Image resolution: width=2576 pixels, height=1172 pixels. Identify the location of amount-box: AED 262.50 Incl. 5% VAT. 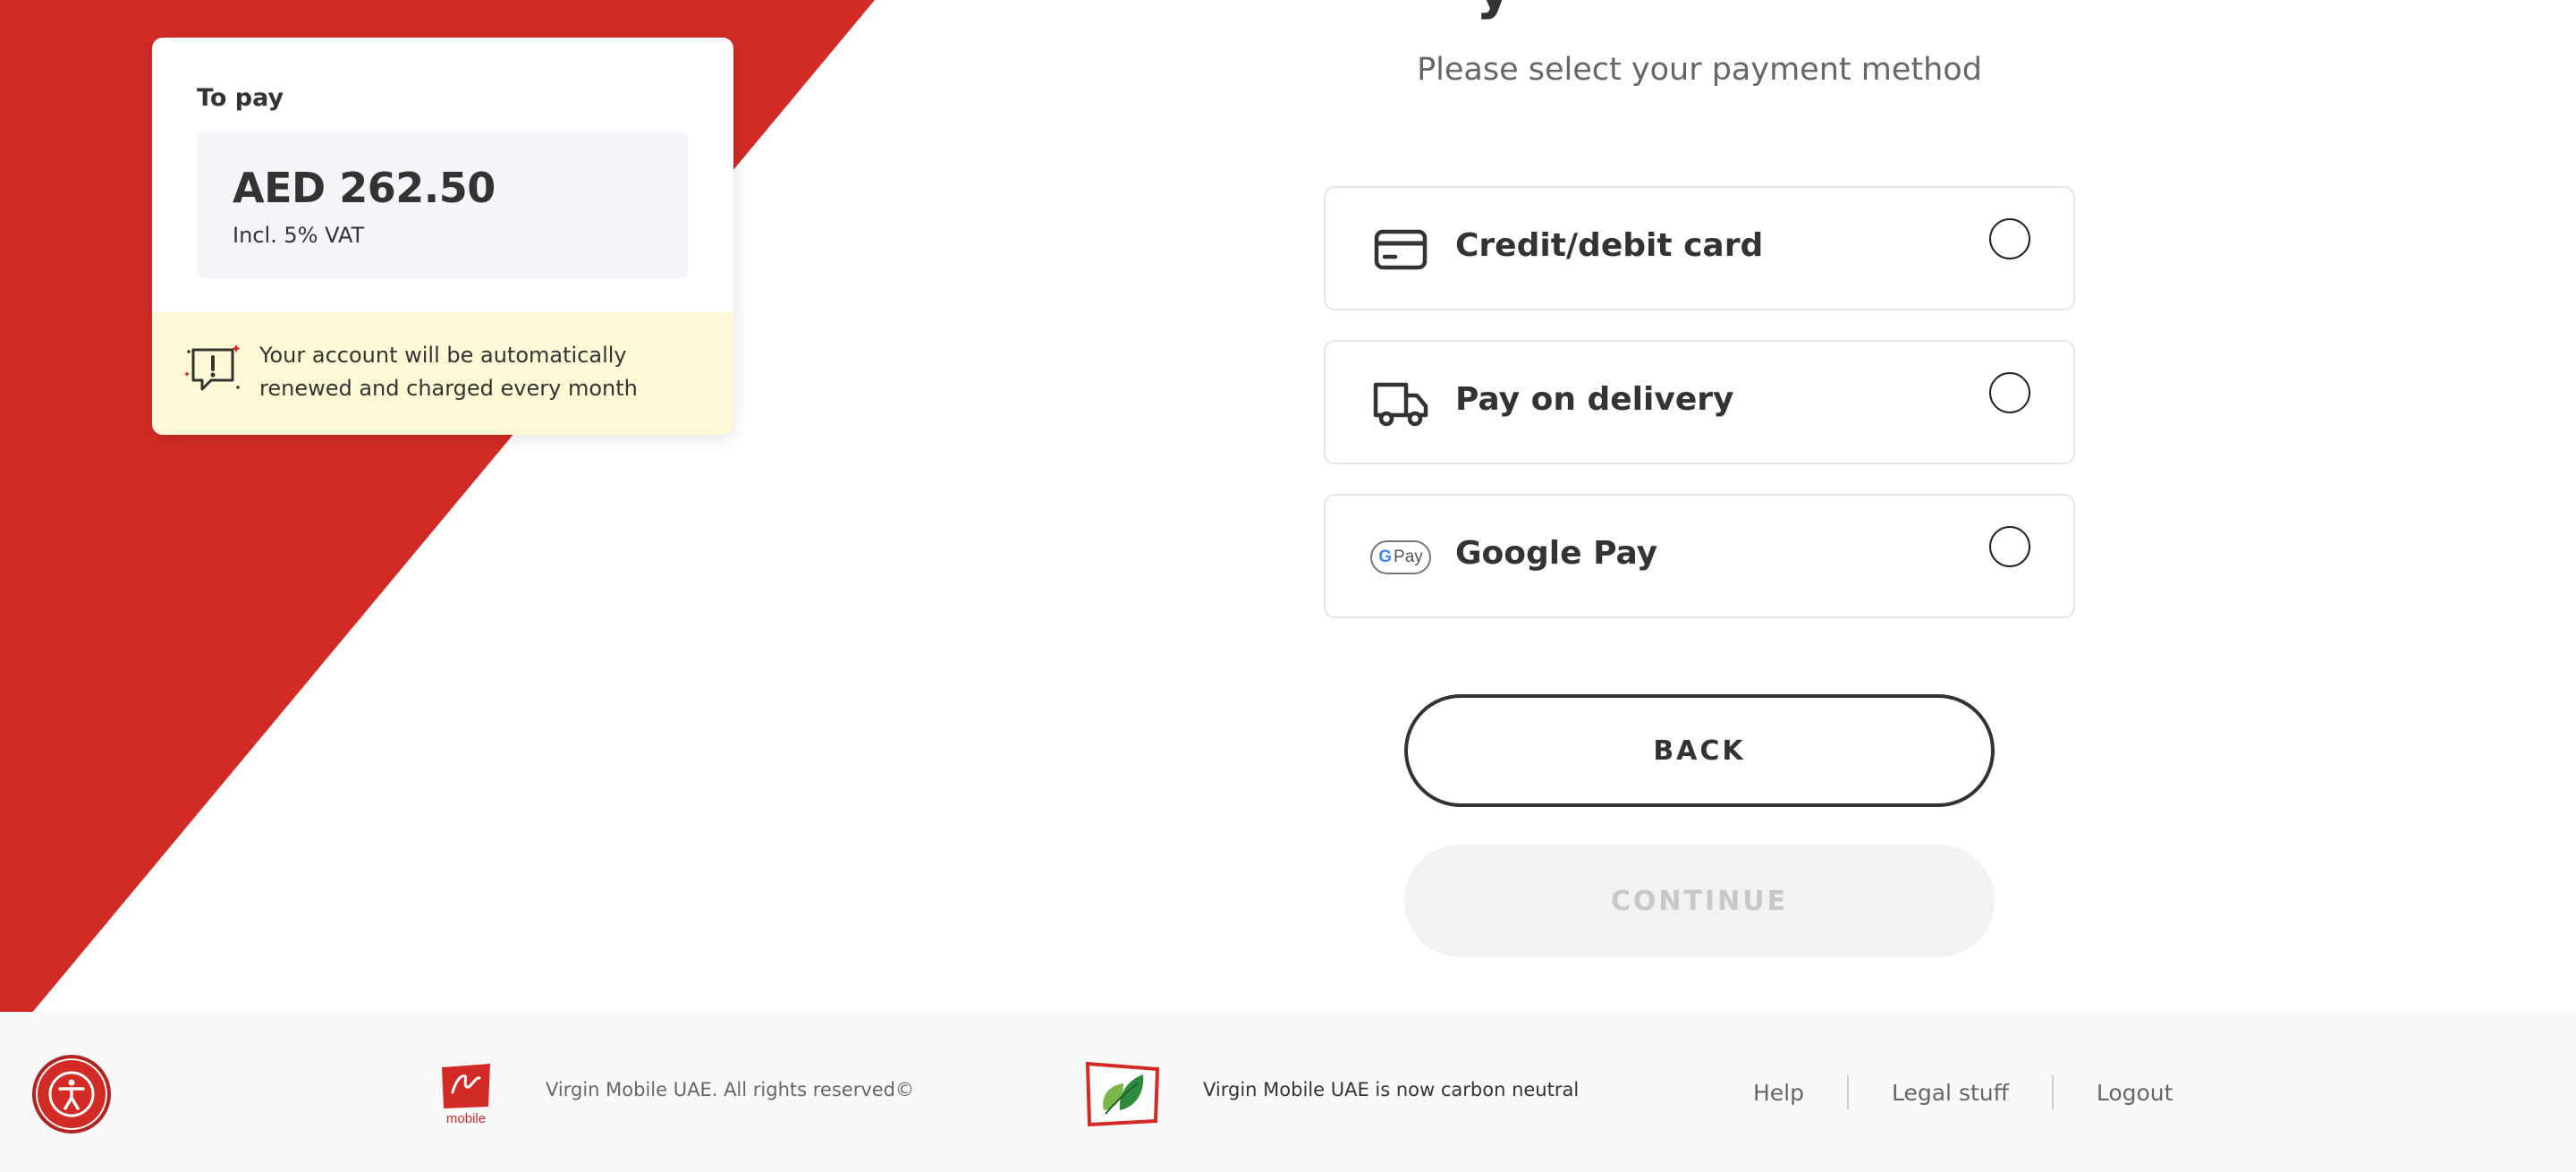
(443, 205).